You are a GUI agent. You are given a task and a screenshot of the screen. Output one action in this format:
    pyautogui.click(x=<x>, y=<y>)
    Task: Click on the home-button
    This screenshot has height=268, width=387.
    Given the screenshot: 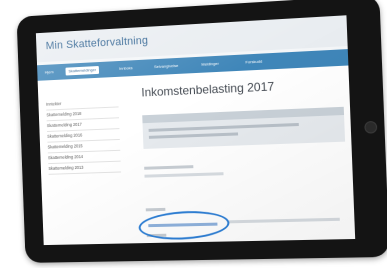 What is the action you would take?
    pyautogui.click(x=371, y=127)
    